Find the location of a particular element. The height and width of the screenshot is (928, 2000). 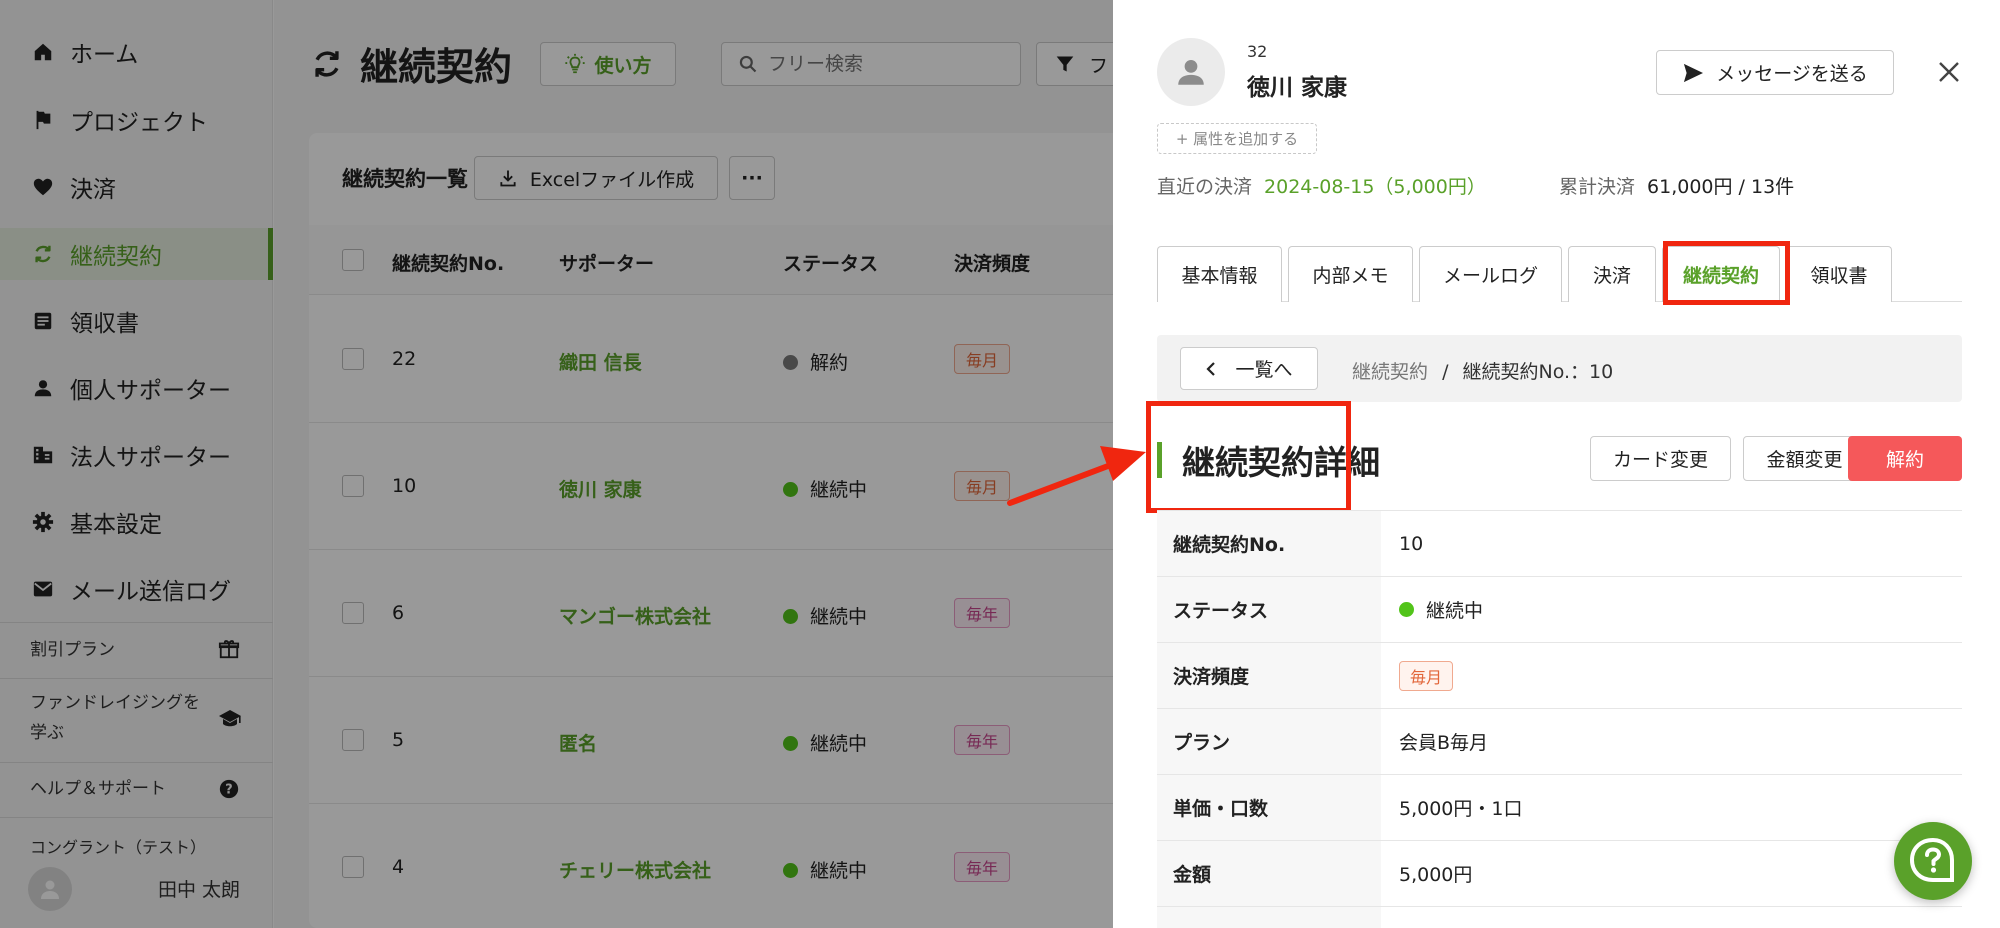

breadcrumb-current: 継続契約No.：10 is located at coordinates (1538, 372).